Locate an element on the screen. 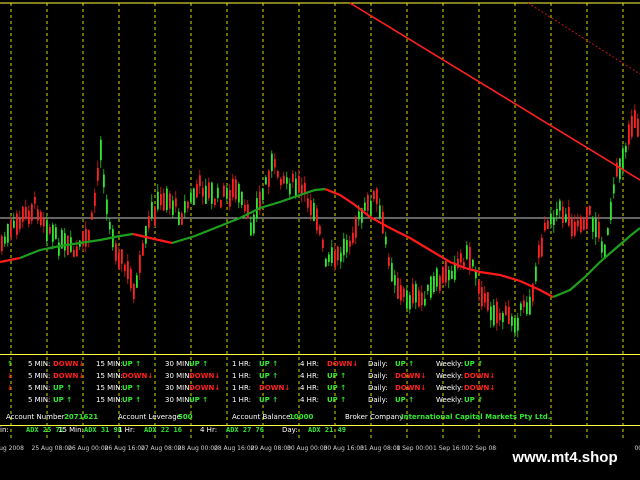 This screenshot has width=640, height=480. timeframe-label: Daily: is located at coordinates (378, 400).